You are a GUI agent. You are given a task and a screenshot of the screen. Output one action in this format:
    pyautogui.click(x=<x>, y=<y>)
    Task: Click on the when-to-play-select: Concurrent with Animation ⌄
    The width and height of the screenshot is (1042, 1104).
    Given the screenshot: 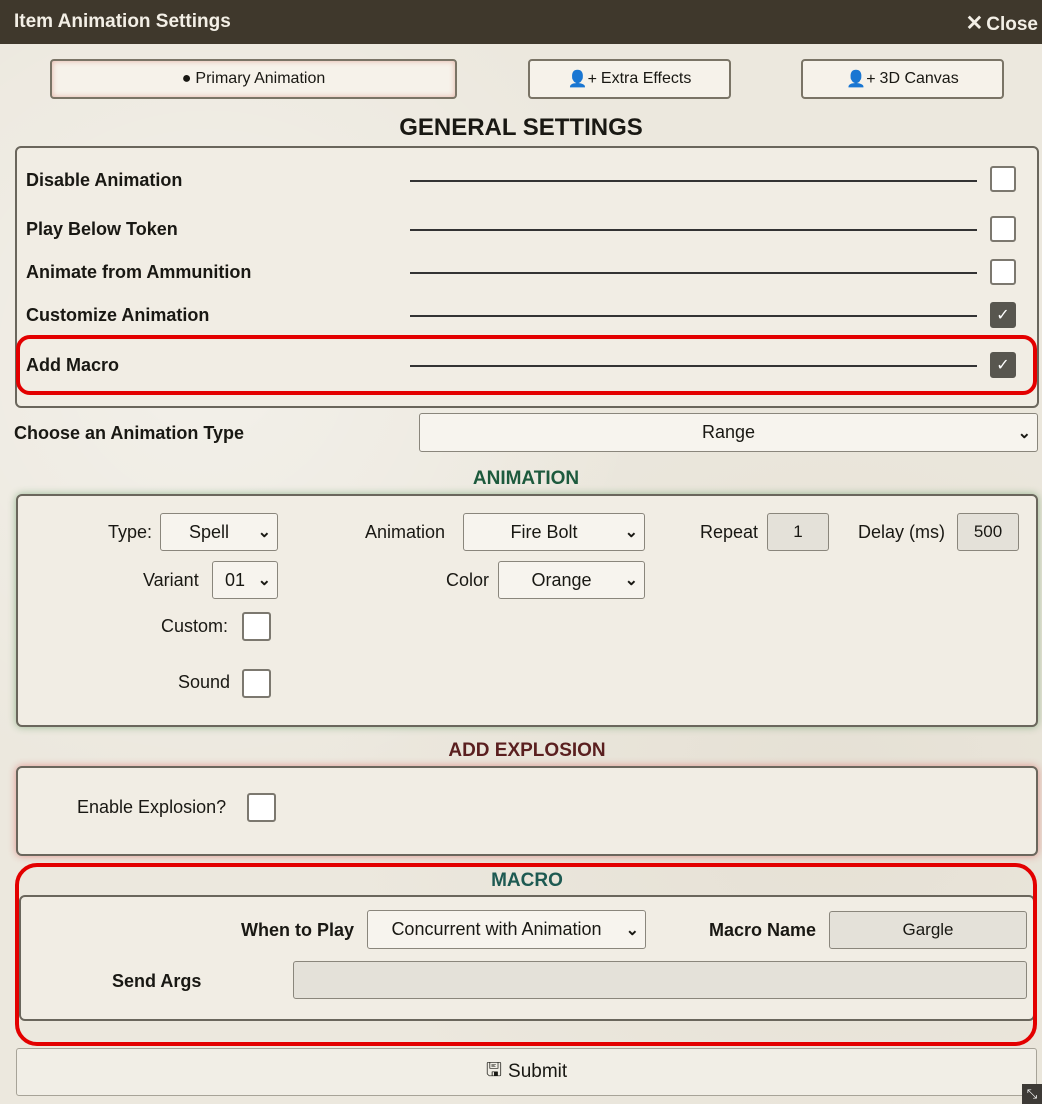 What is the action you would take?
    pyautogui.click(x=506, y=929)
    